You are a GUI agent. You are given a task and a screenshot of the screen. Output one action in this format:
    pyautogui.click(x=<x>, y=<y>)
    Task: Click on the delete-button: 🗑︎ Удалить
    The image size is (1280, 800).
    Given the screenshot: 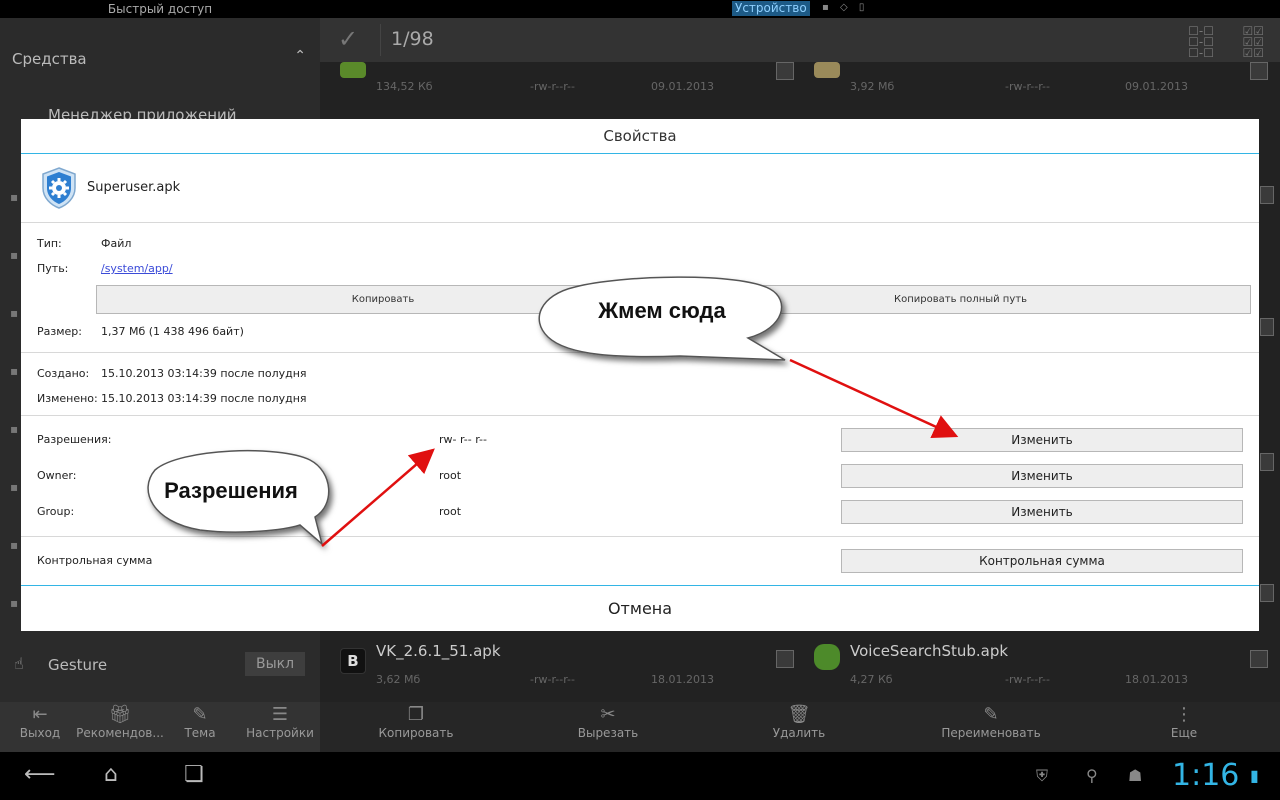 What is the action you would take?
    pyautogui.click(x=799, y=727)
    